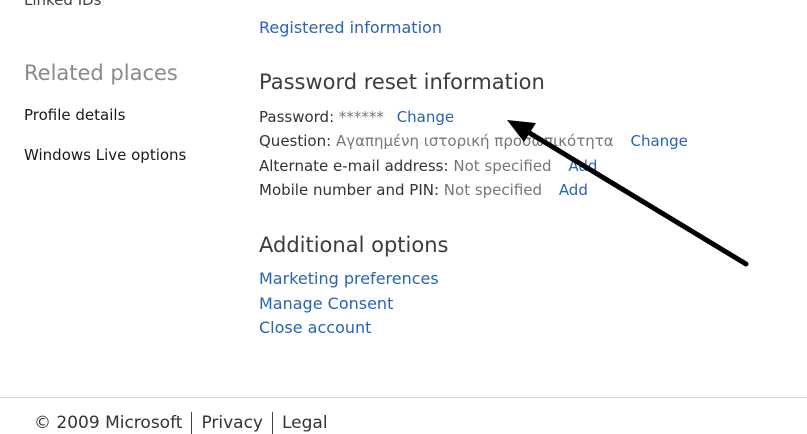  I want to click on add-alternate-email-link: Add, so click(582, 166).